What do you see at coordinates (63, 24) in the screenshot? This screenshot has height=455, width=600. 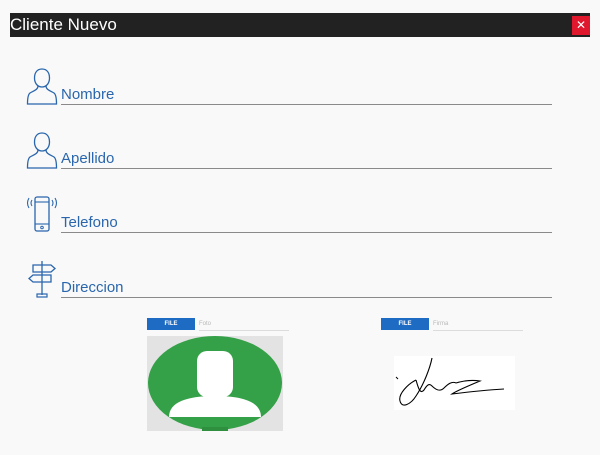 I see `dialog-title: Cliente Nuevo` at bounding box center [63, 24].